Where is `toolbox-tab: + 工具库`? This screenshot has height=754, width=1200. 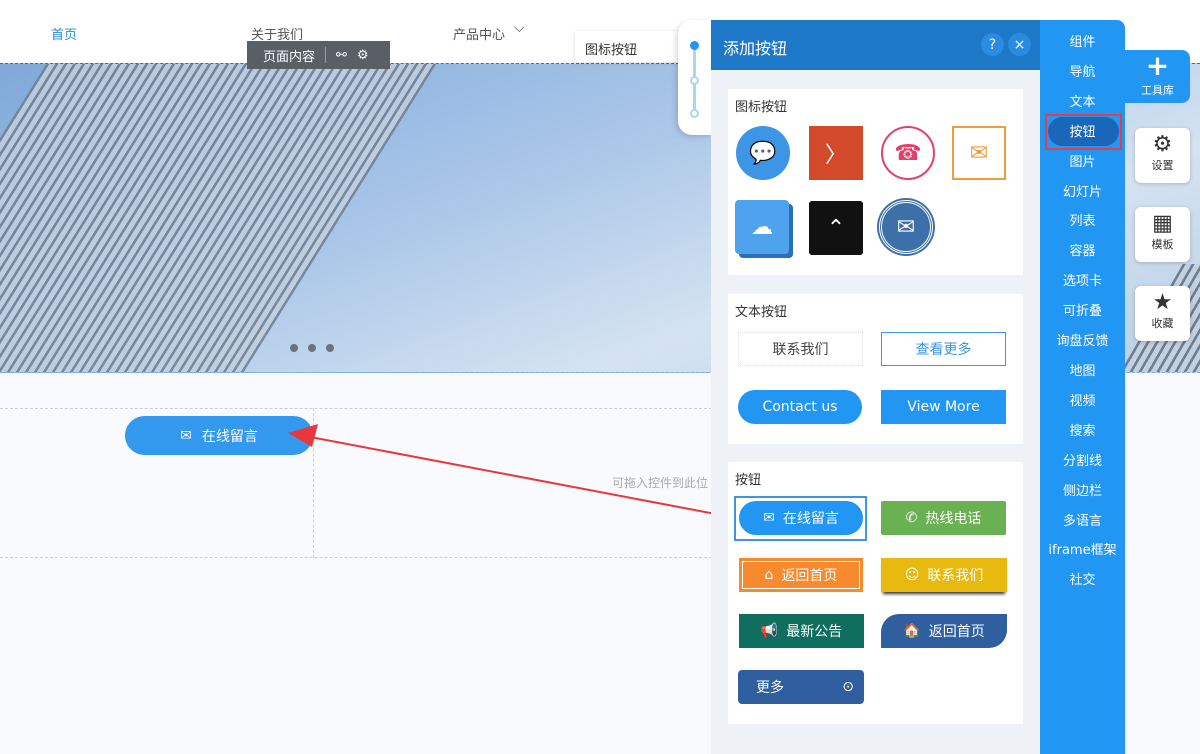
toolbox-tab: + 工具库 is located at coordinates (1157, 76).